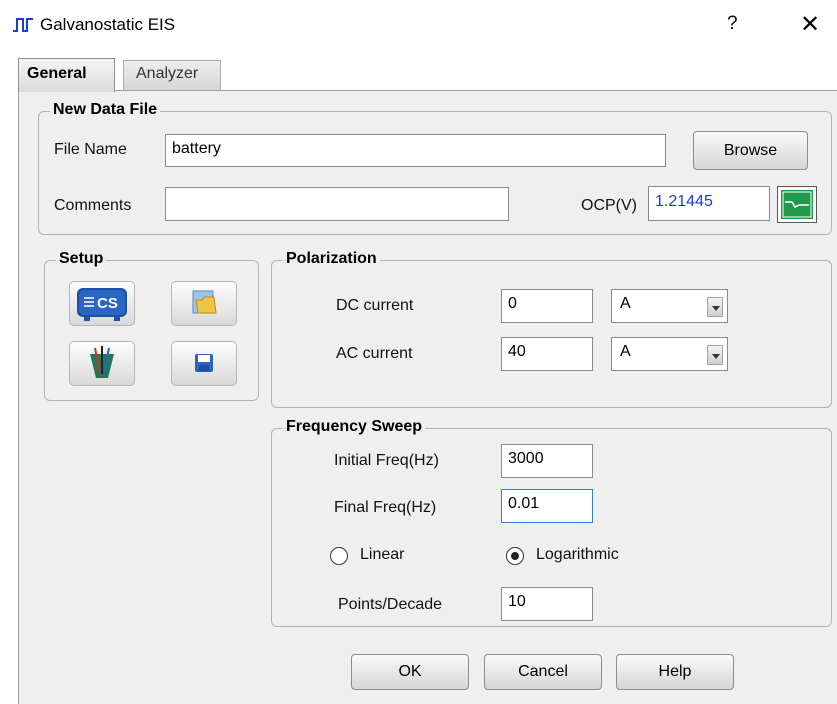 The image size is (837, 704). What do you see at coordinates (415, 150) in the screenshot?
I see `file-name-input: battery` at bounding box center [415, 150].